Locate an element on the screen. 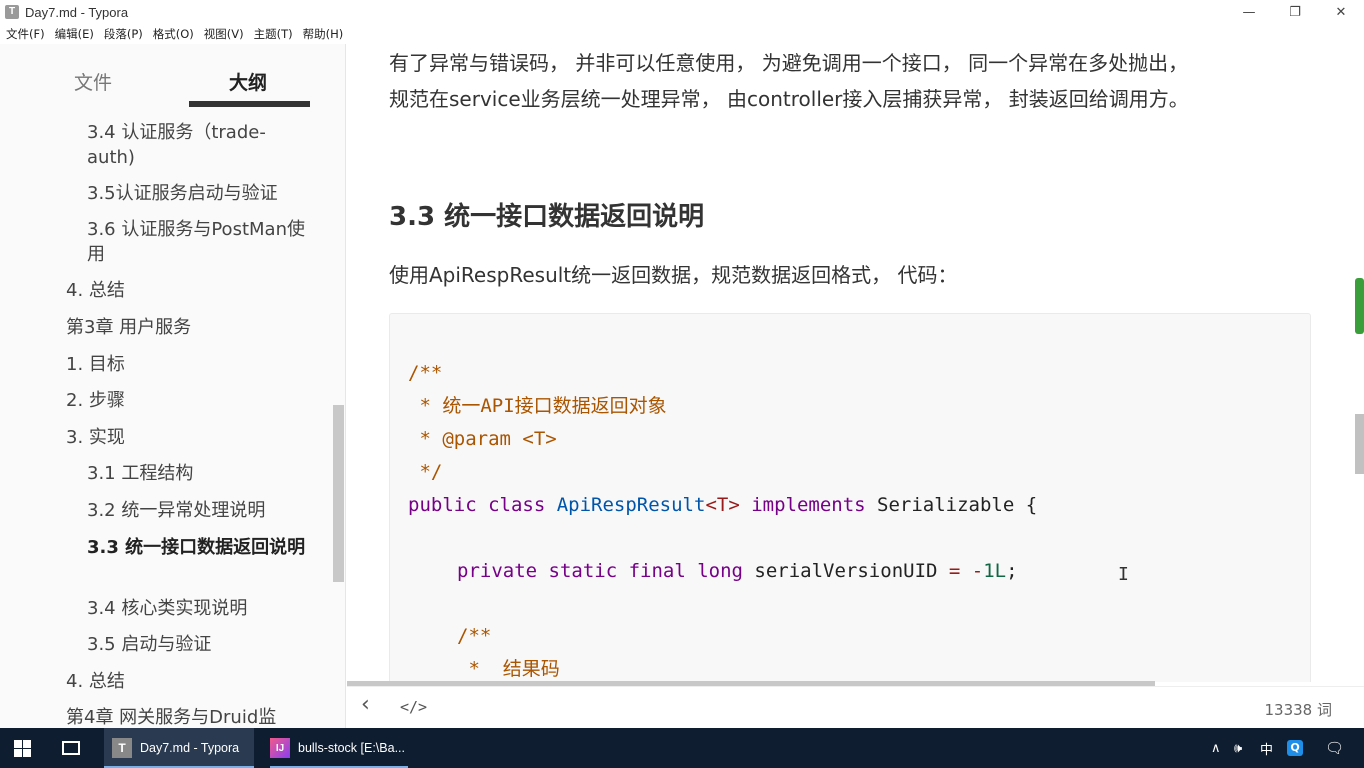  outline-item: 2. 步骤 is located at coordinates (186, 400).